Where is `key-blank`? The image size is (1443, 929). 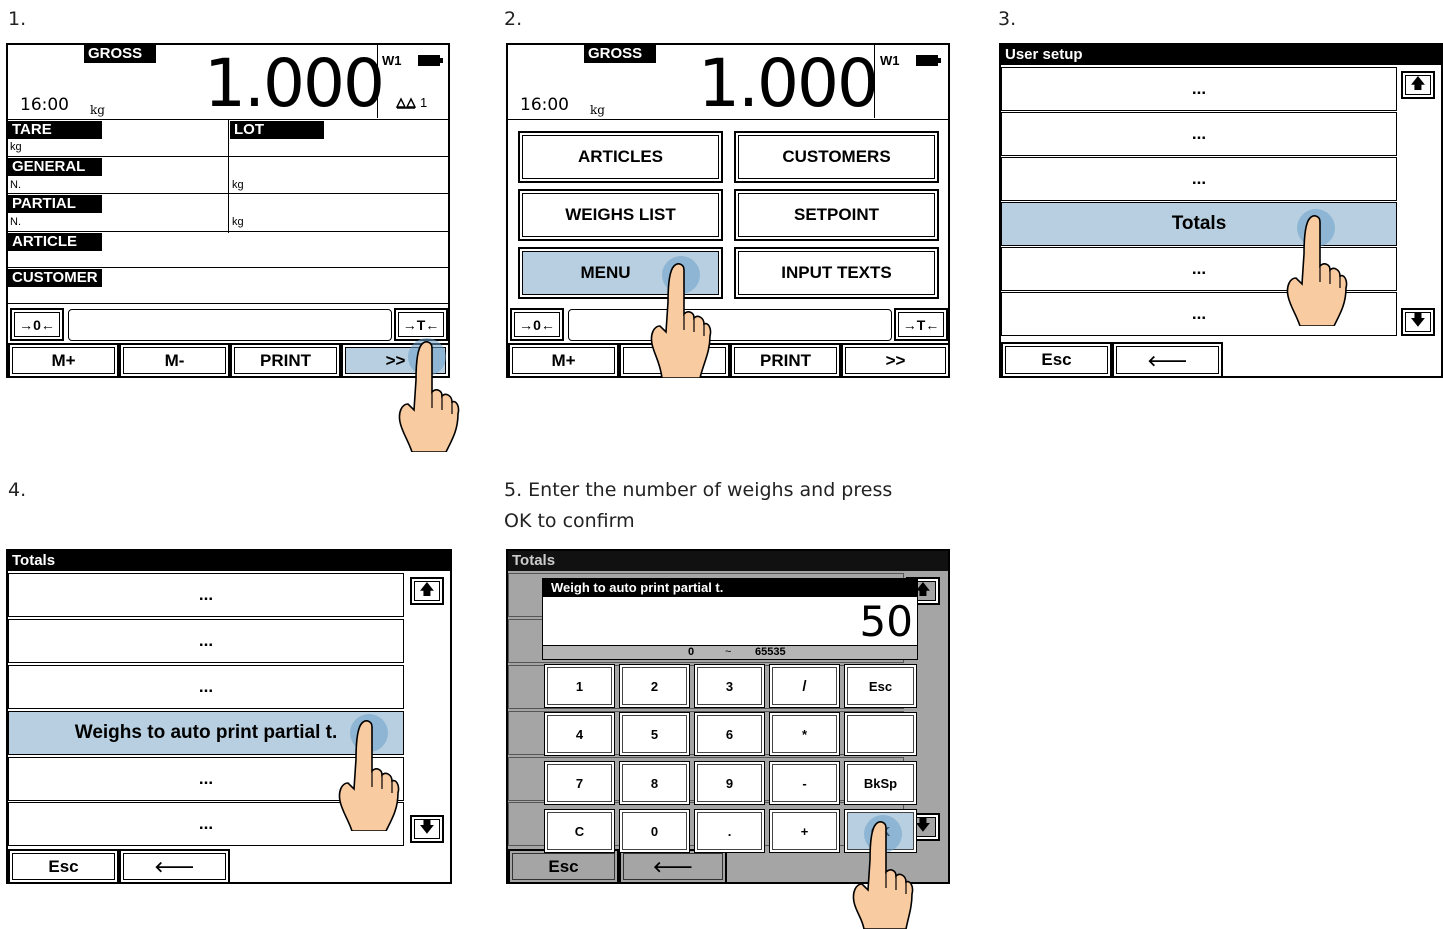 key-blank is located at coordinates (880, 734).